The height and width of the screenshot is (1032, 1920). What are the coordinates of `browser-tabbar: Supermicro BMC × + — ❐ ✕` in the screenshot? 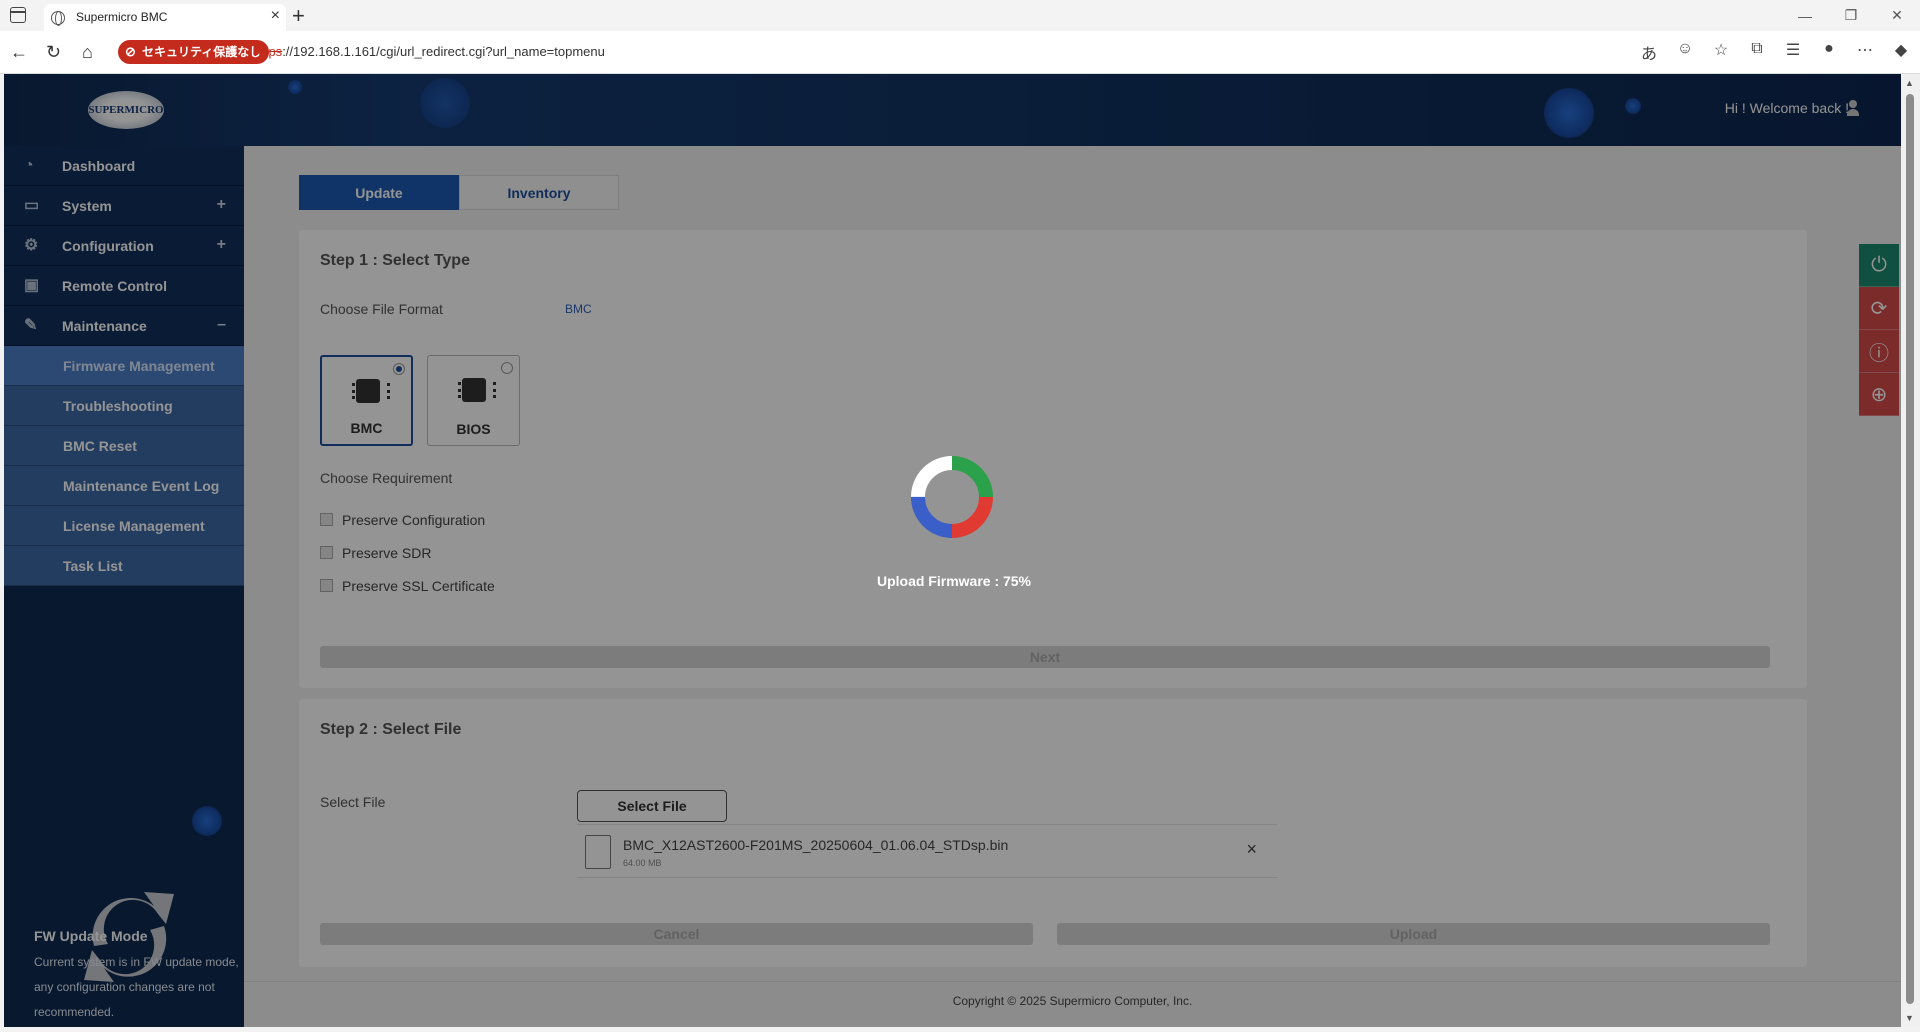 It's located at (960, 15).